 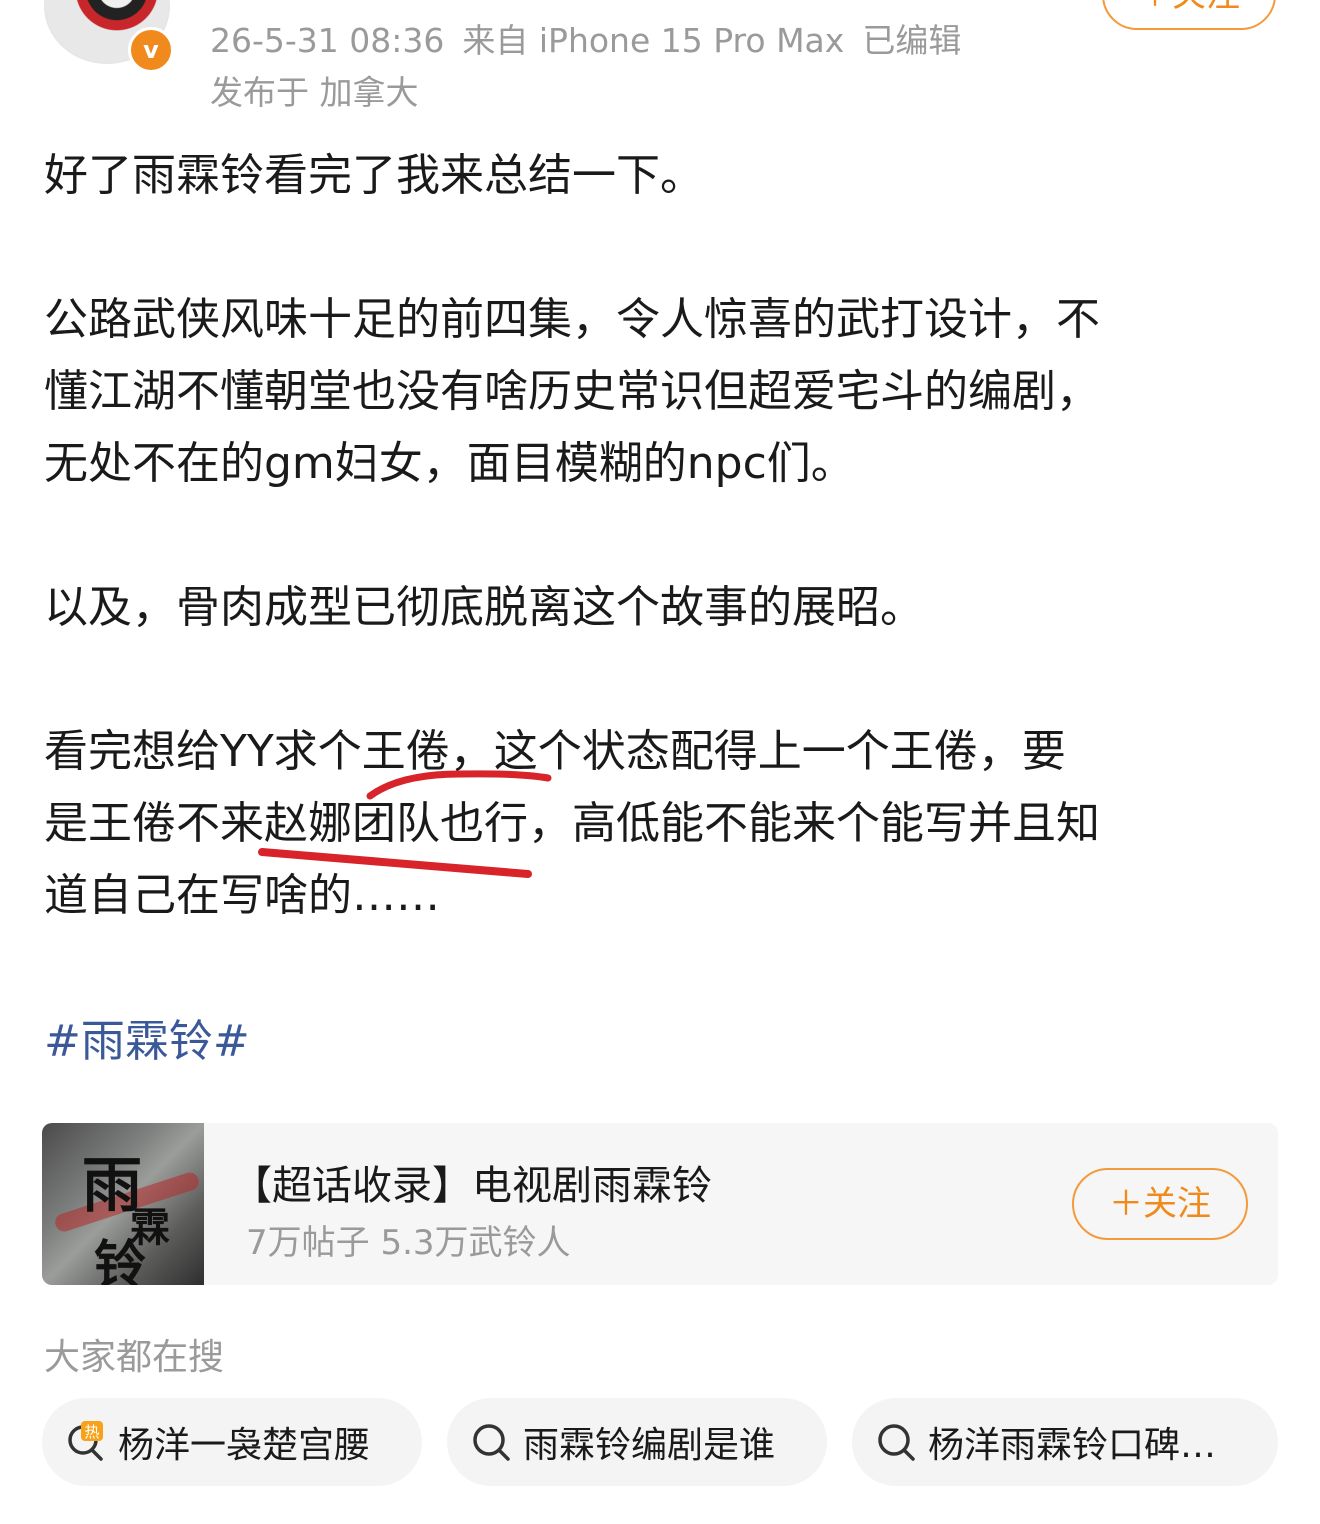 What do you see at coordinates (327, 40) in the screenshot?
I see `post-timestamp: 26-5-31 08:36` at bounding box center [327, 40].